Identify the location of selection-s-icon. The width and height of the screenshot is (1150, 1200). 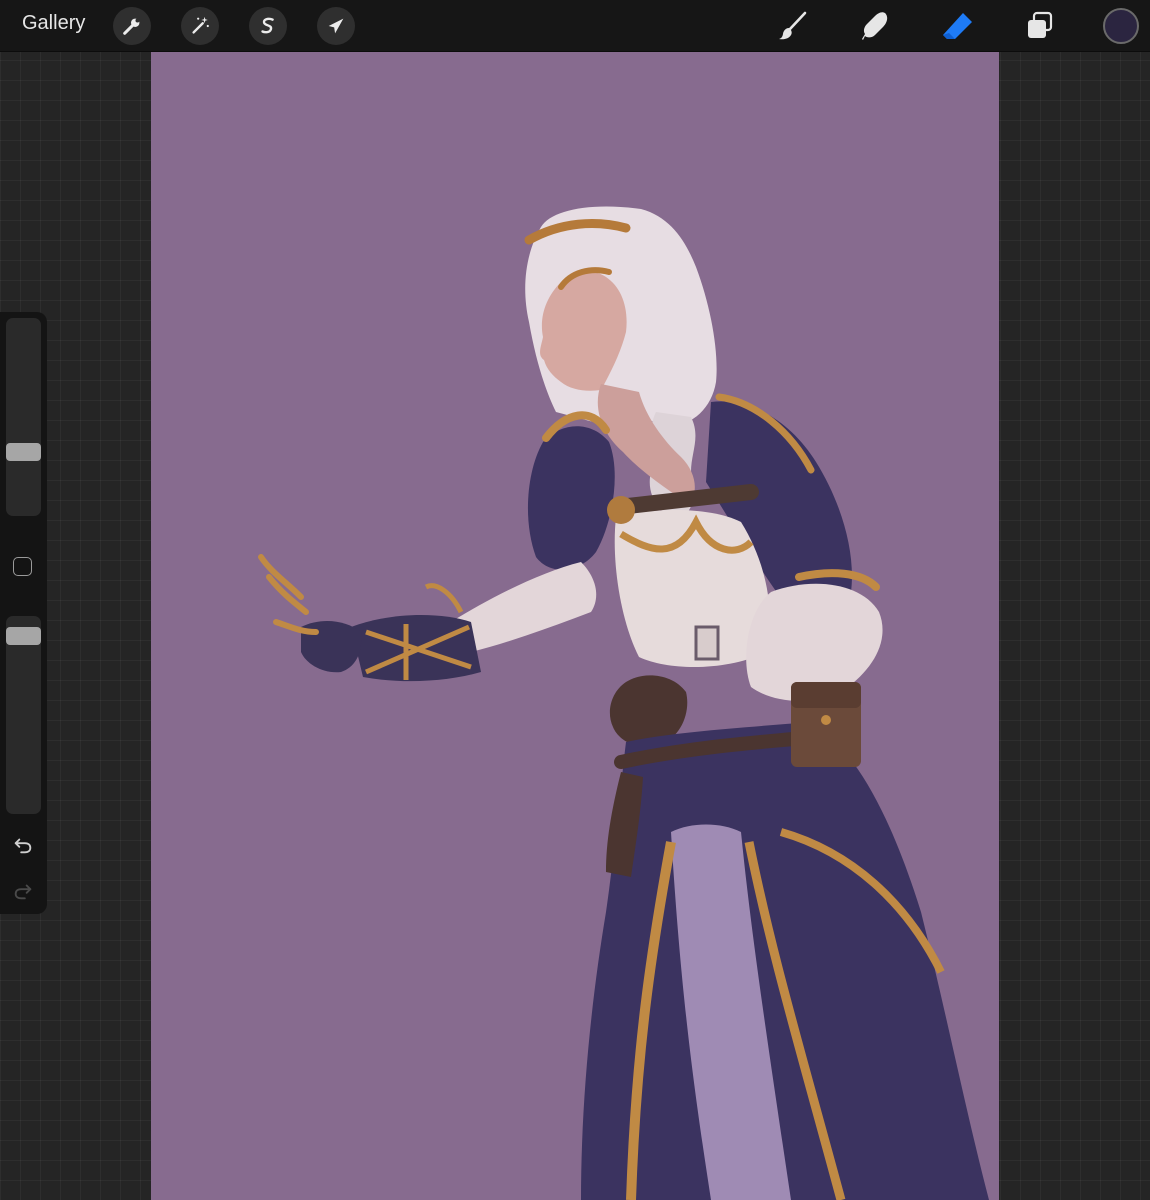
(267, 25).